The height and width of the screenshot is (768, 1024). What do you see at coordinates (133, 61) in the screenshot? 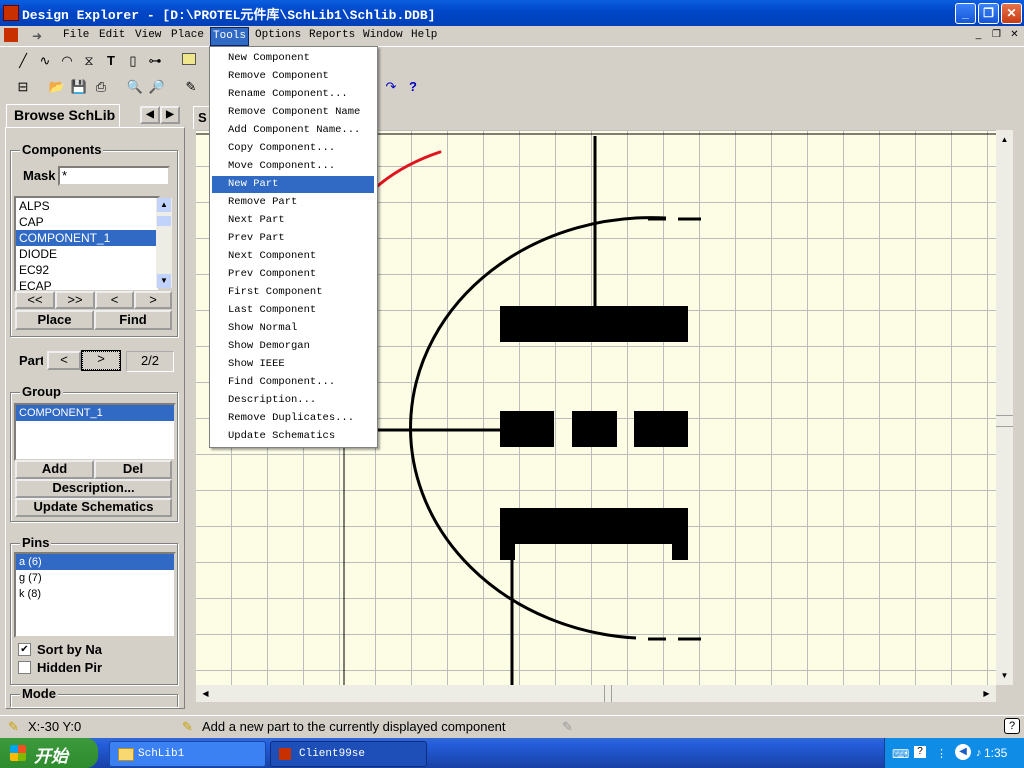
I see `component-tool-icon: ▯` at bounding box center [133, 61].